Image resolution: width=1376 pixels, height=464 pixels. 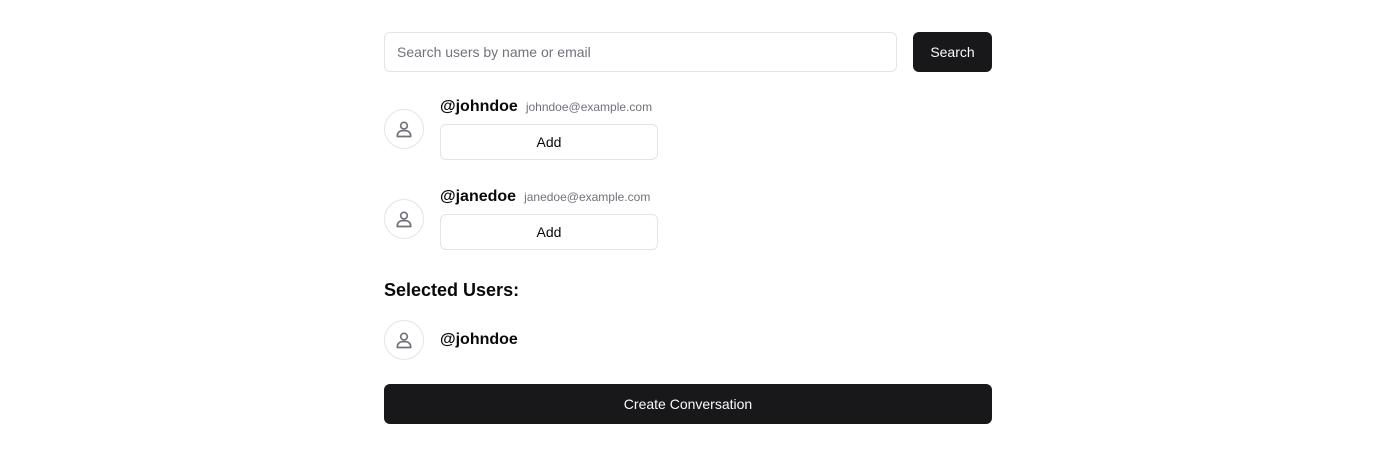 I want to click on selected-users-list: @johndoe, so click(x=688, y=340).